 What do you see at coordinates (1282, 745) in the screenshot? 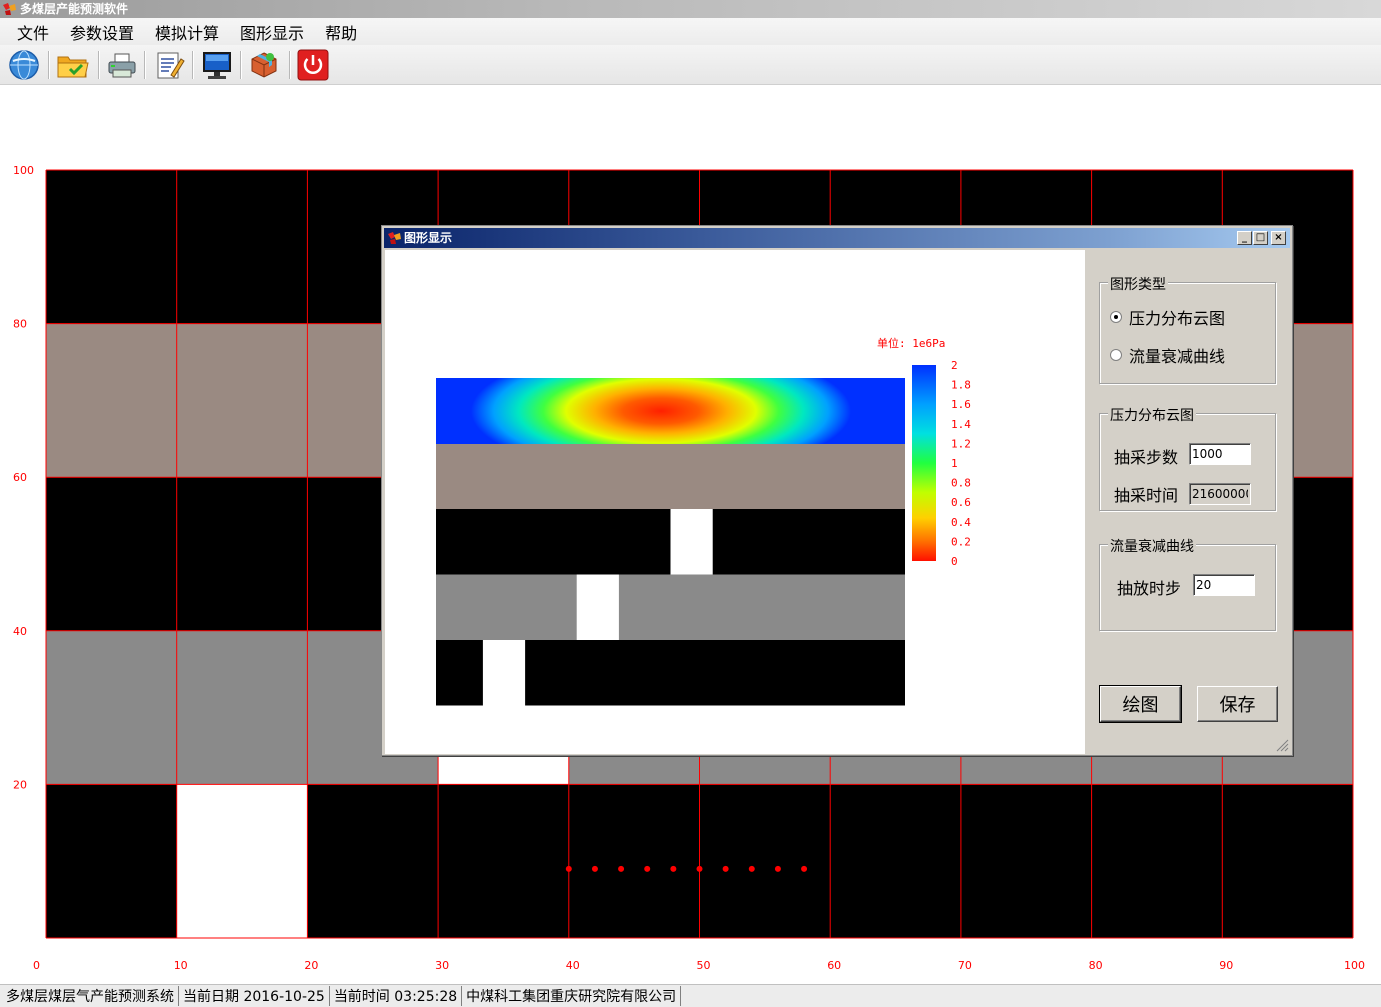
I see `resize-grip-icon` at bounding box center [1282, 745].